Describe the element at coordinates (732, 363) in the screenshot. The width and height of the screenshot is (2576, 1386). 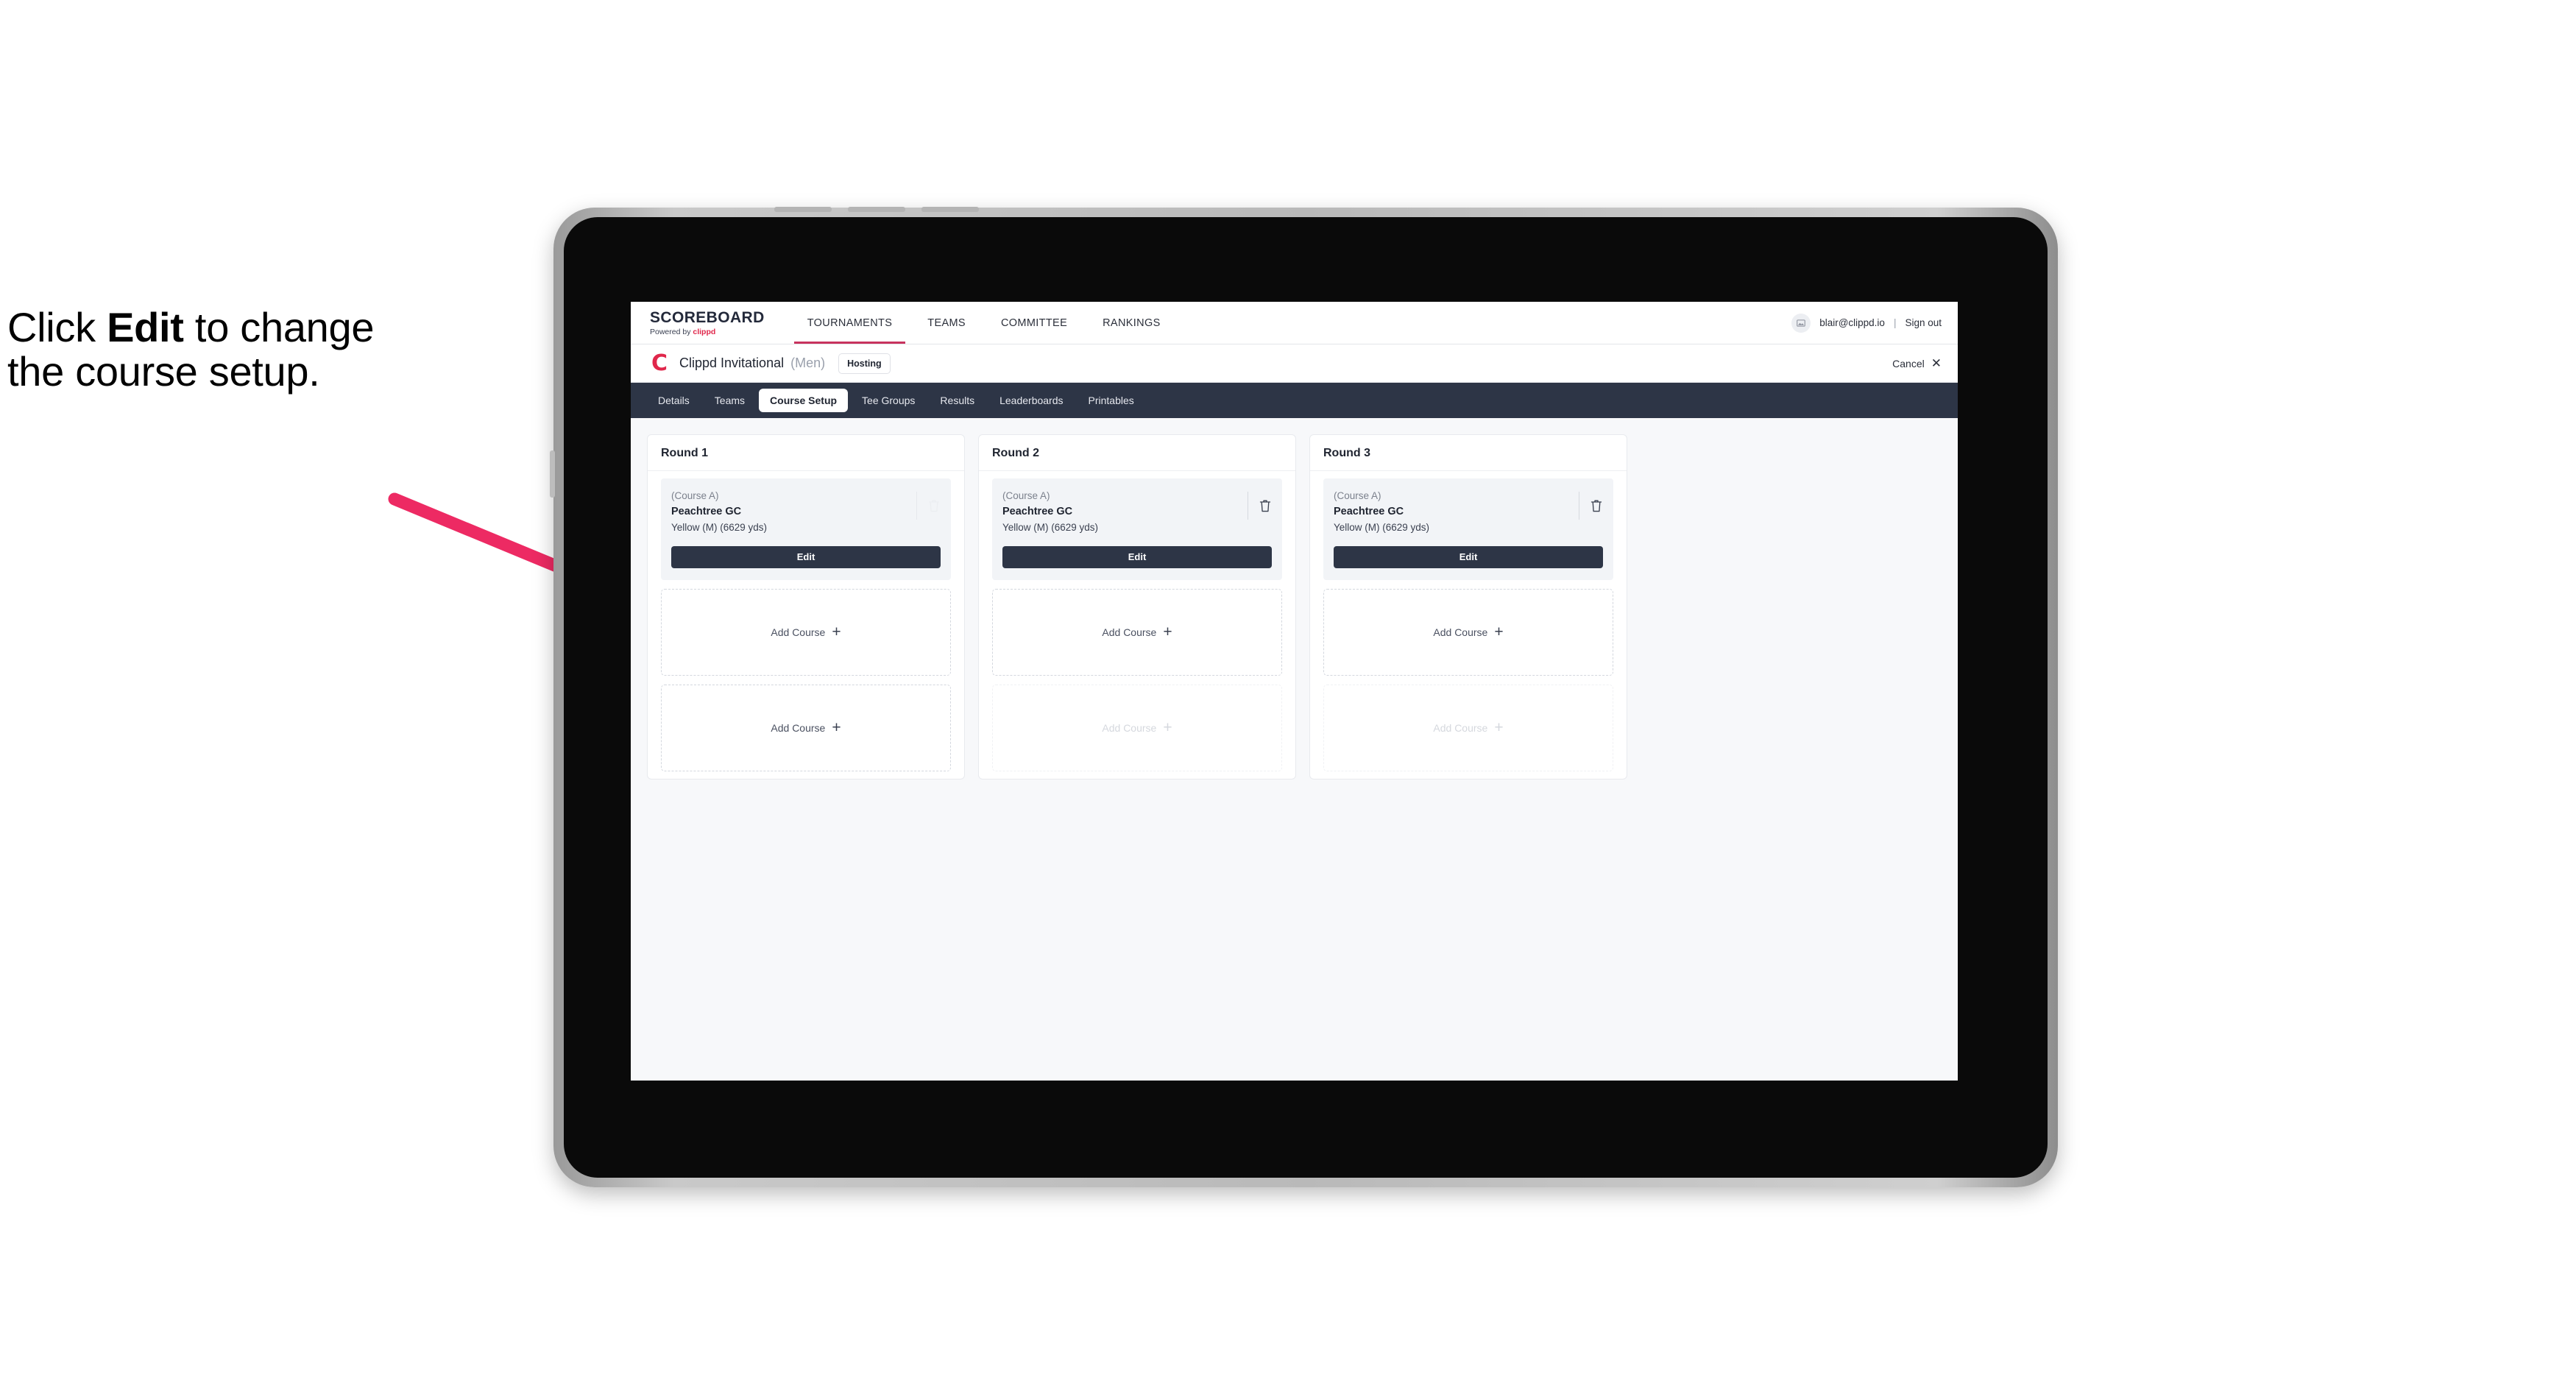
I see `tournament-name: Clippd Invitational` at that location.